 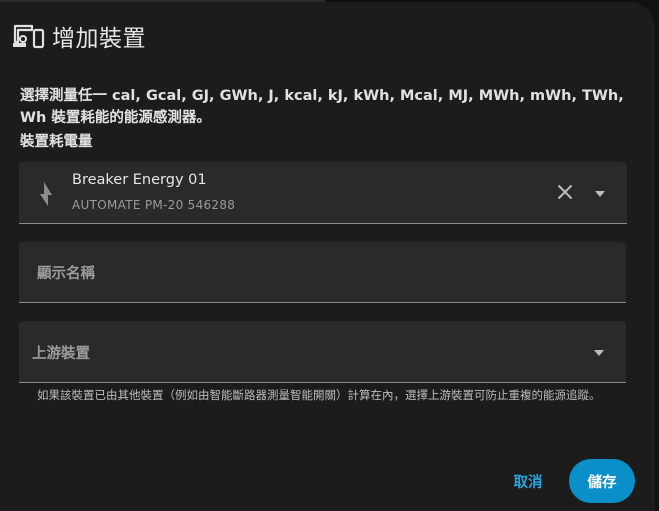 I want to click on selected-sensor-name: Breaker Energy 01, so click(x=139, y=180).